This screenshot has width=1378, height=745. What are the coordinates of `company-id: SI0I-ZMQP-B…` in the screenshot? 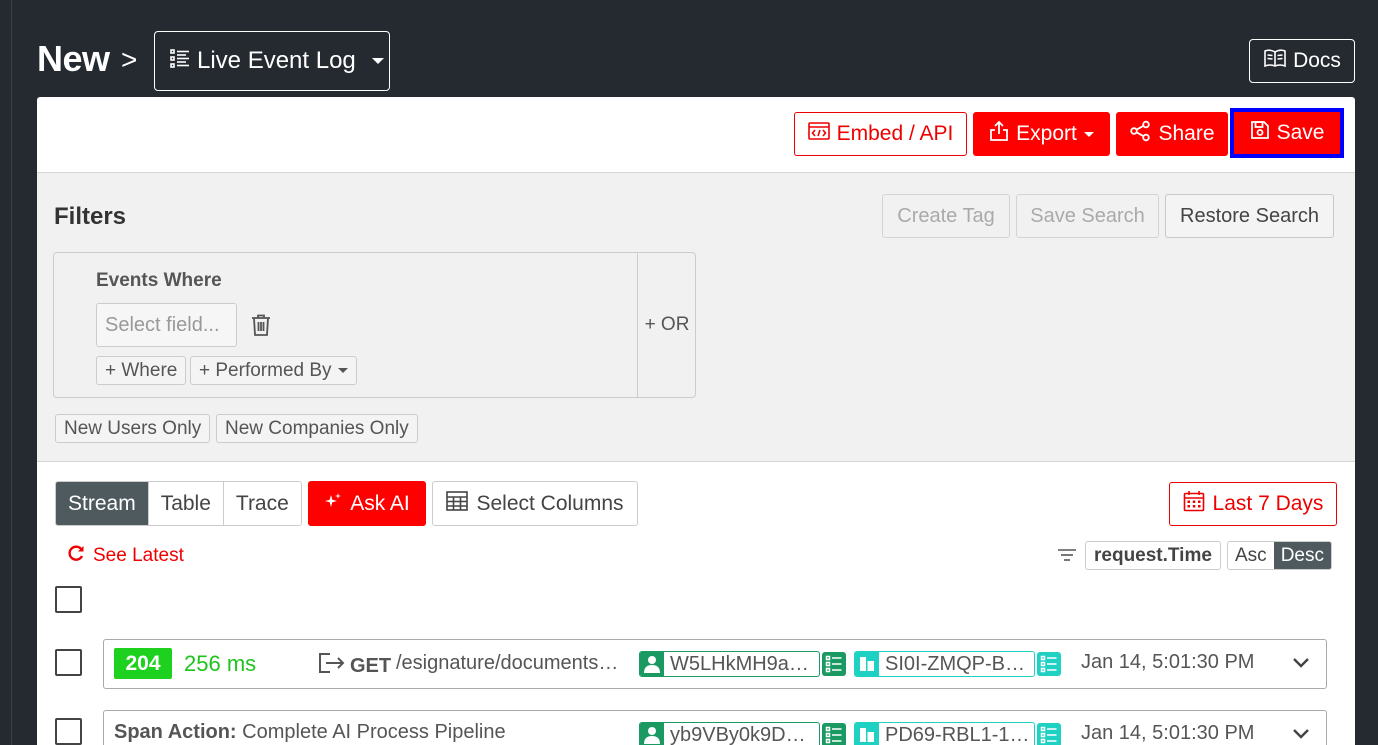 It's located at (955, 663).